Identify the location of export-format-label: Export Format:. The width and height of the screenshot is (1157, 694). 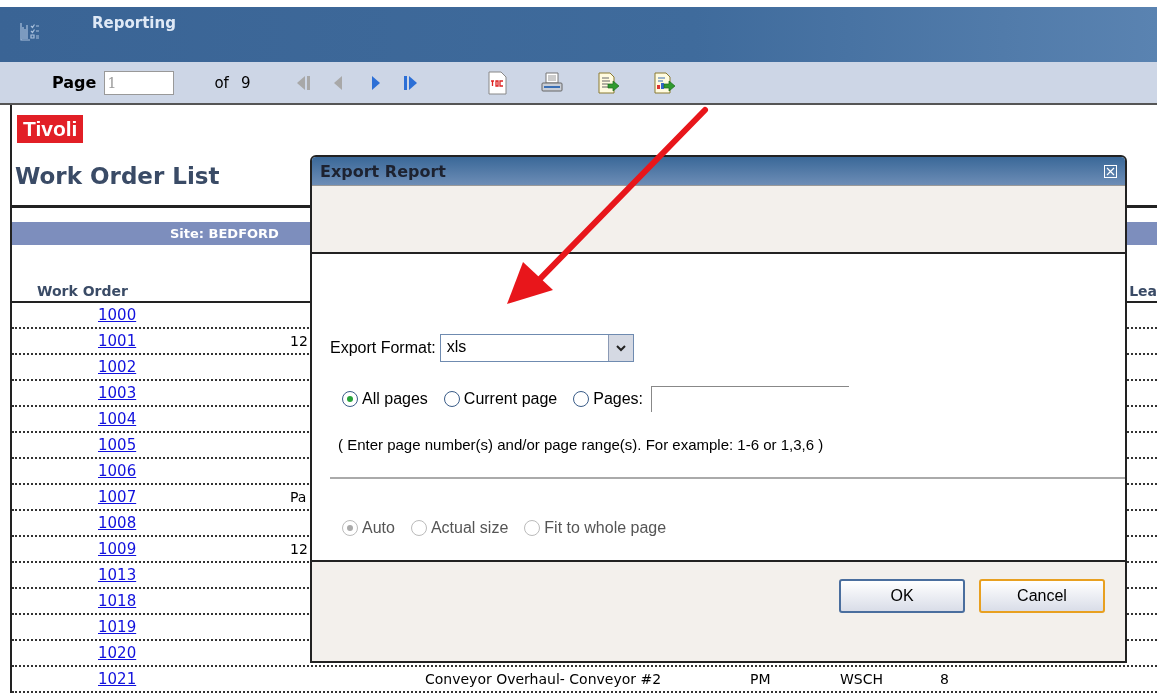
(383, 348).